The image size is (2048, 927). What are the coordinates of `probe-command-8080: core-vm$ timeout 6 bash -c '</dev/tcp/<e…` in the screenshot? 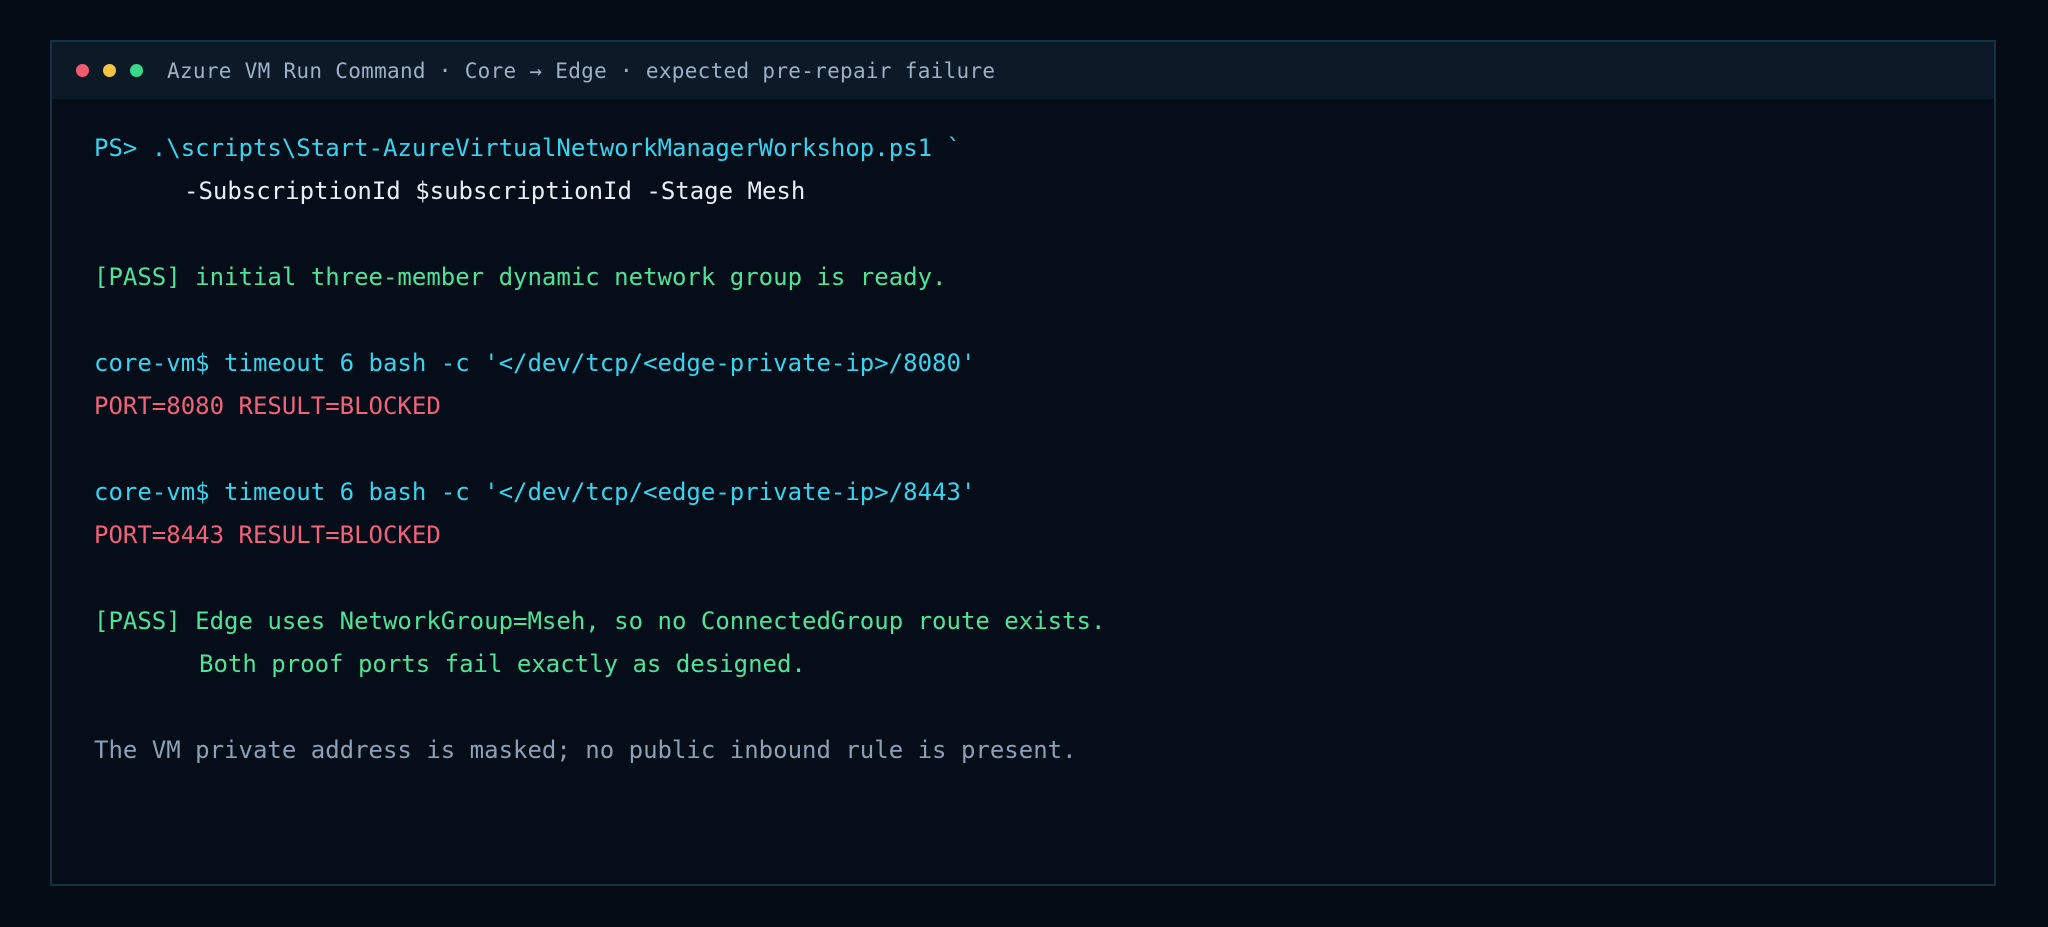 It's located at (535, 363).